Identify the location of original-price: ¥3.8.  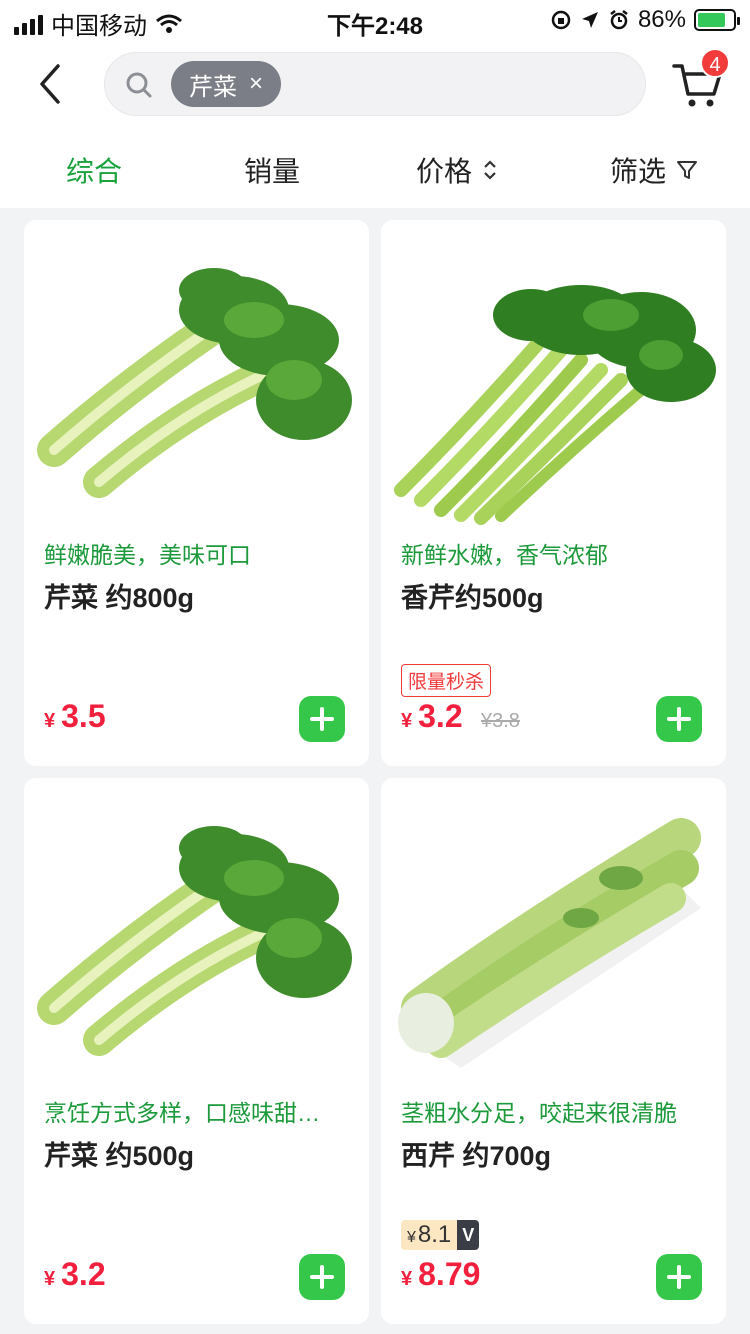
(500, 721).